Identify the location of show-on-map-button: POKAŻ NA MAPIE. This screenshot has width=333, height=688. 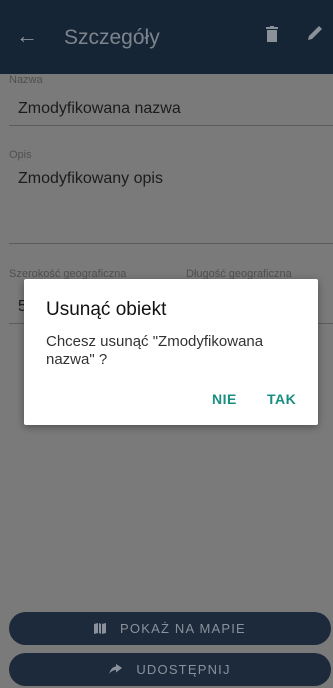
(170, 628).